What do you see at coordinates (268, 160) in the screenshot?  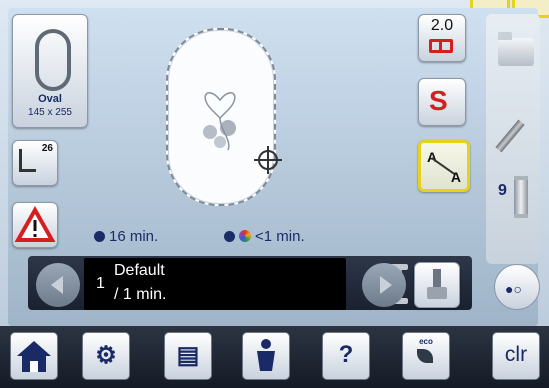 I see `crosshair-icon` at bounding box center [268, 160].